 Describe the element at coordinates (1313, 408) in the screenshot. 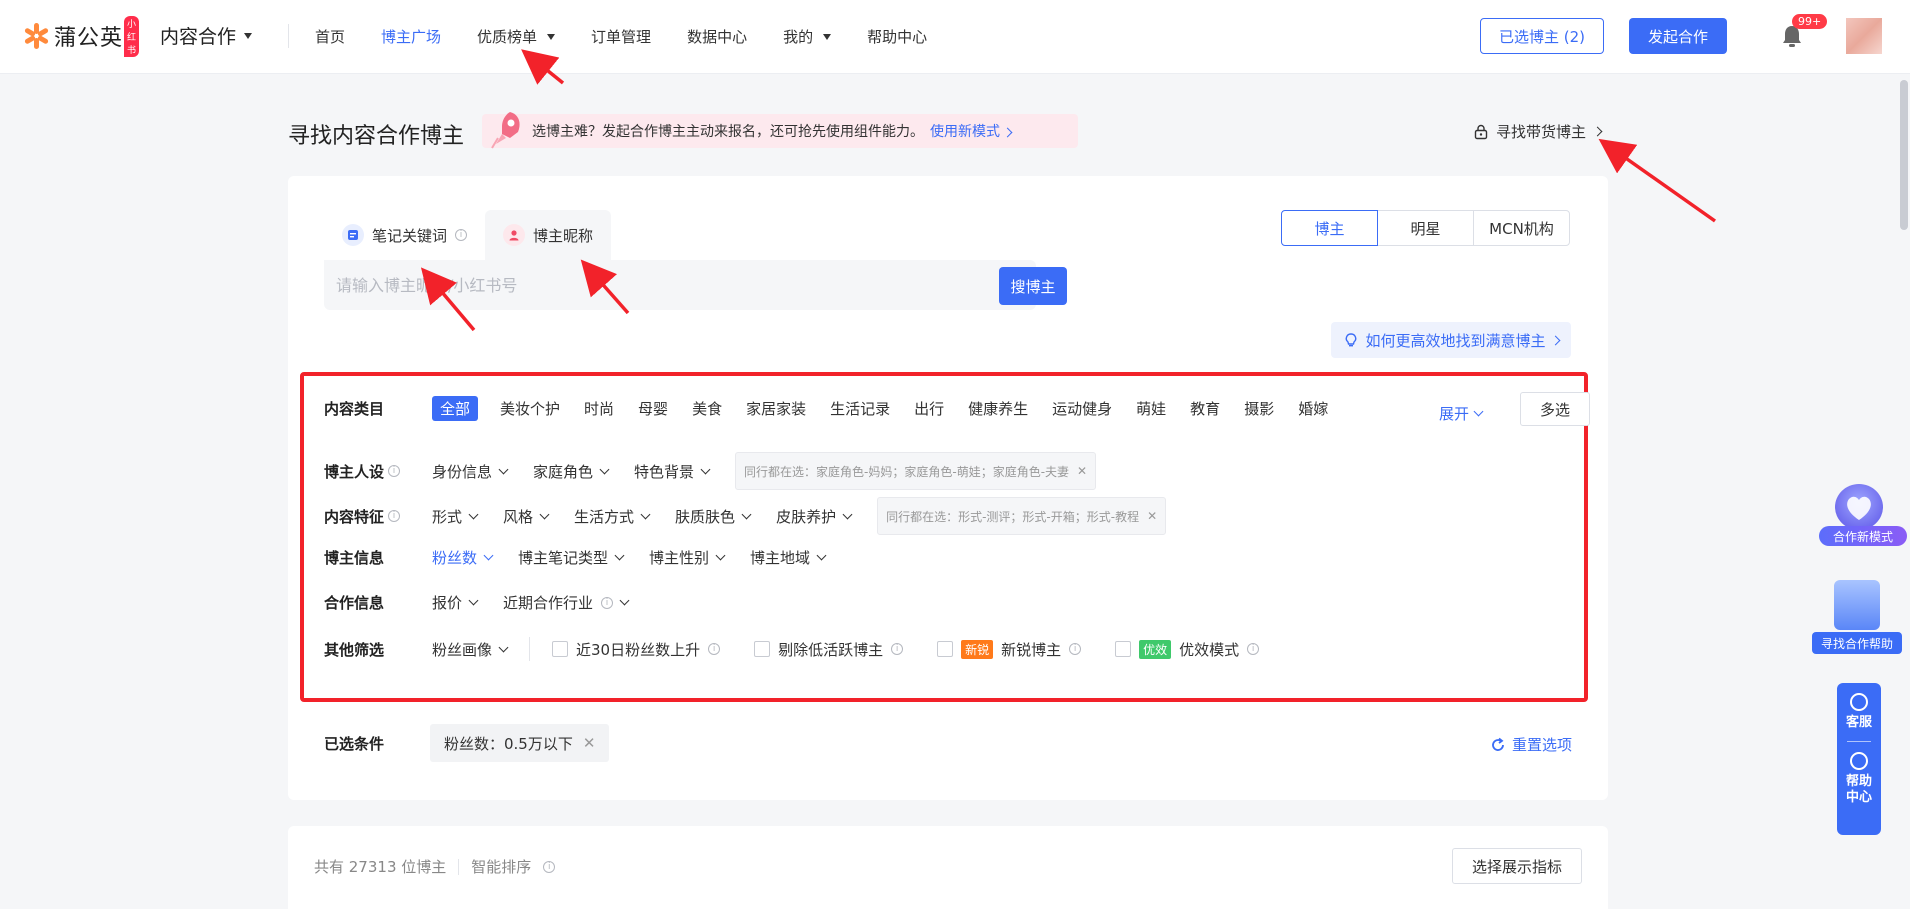

I see `category-chip: 婚嫁` at that location.